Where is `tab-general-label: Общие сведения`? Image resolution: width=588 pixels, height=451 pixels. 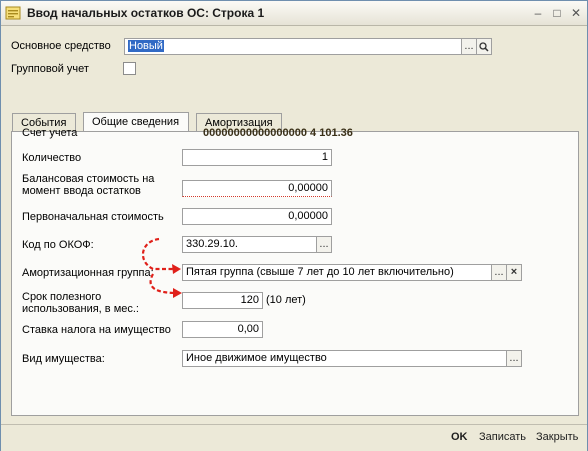
tab-general-label: Общие сведения is located at coordinates (136, 122).